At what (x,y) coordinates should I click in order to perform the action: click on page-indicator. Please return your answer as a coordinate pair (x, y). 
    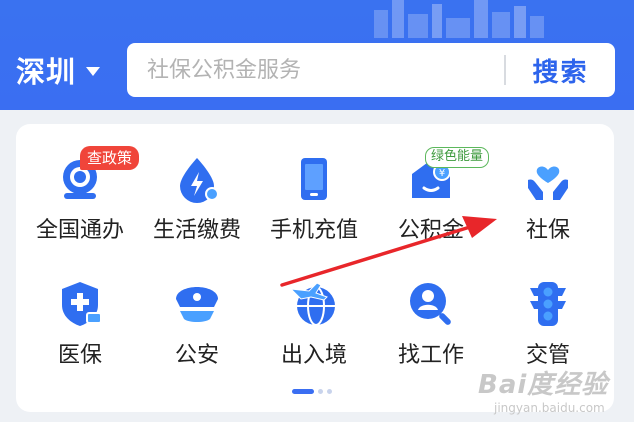
    Looking at the image, I should click on (312, 391).